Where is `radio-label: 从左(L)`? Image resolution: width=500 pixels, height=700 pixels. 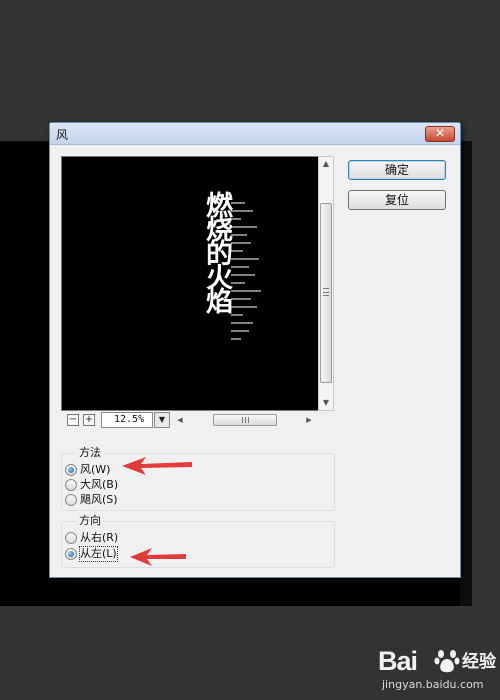 radio-label: 从左(L) is located at coordinates (98, 554).